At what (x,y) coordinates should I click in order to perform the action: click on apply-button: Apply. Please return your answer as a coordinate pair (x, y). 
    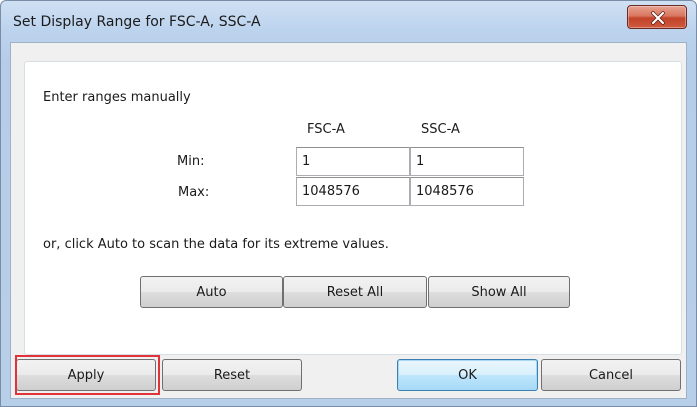
    Looking at the image, I should click on (86, 375).